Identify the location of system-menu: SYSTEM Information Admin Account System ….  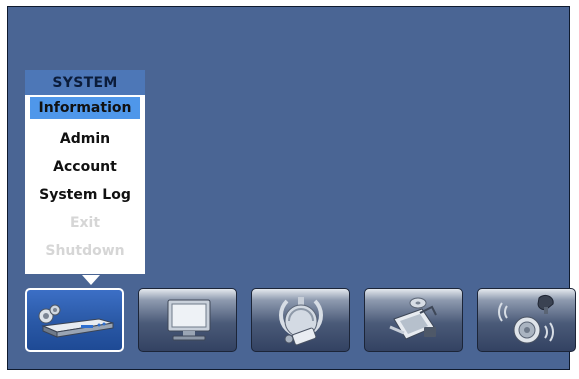
(85, 172).